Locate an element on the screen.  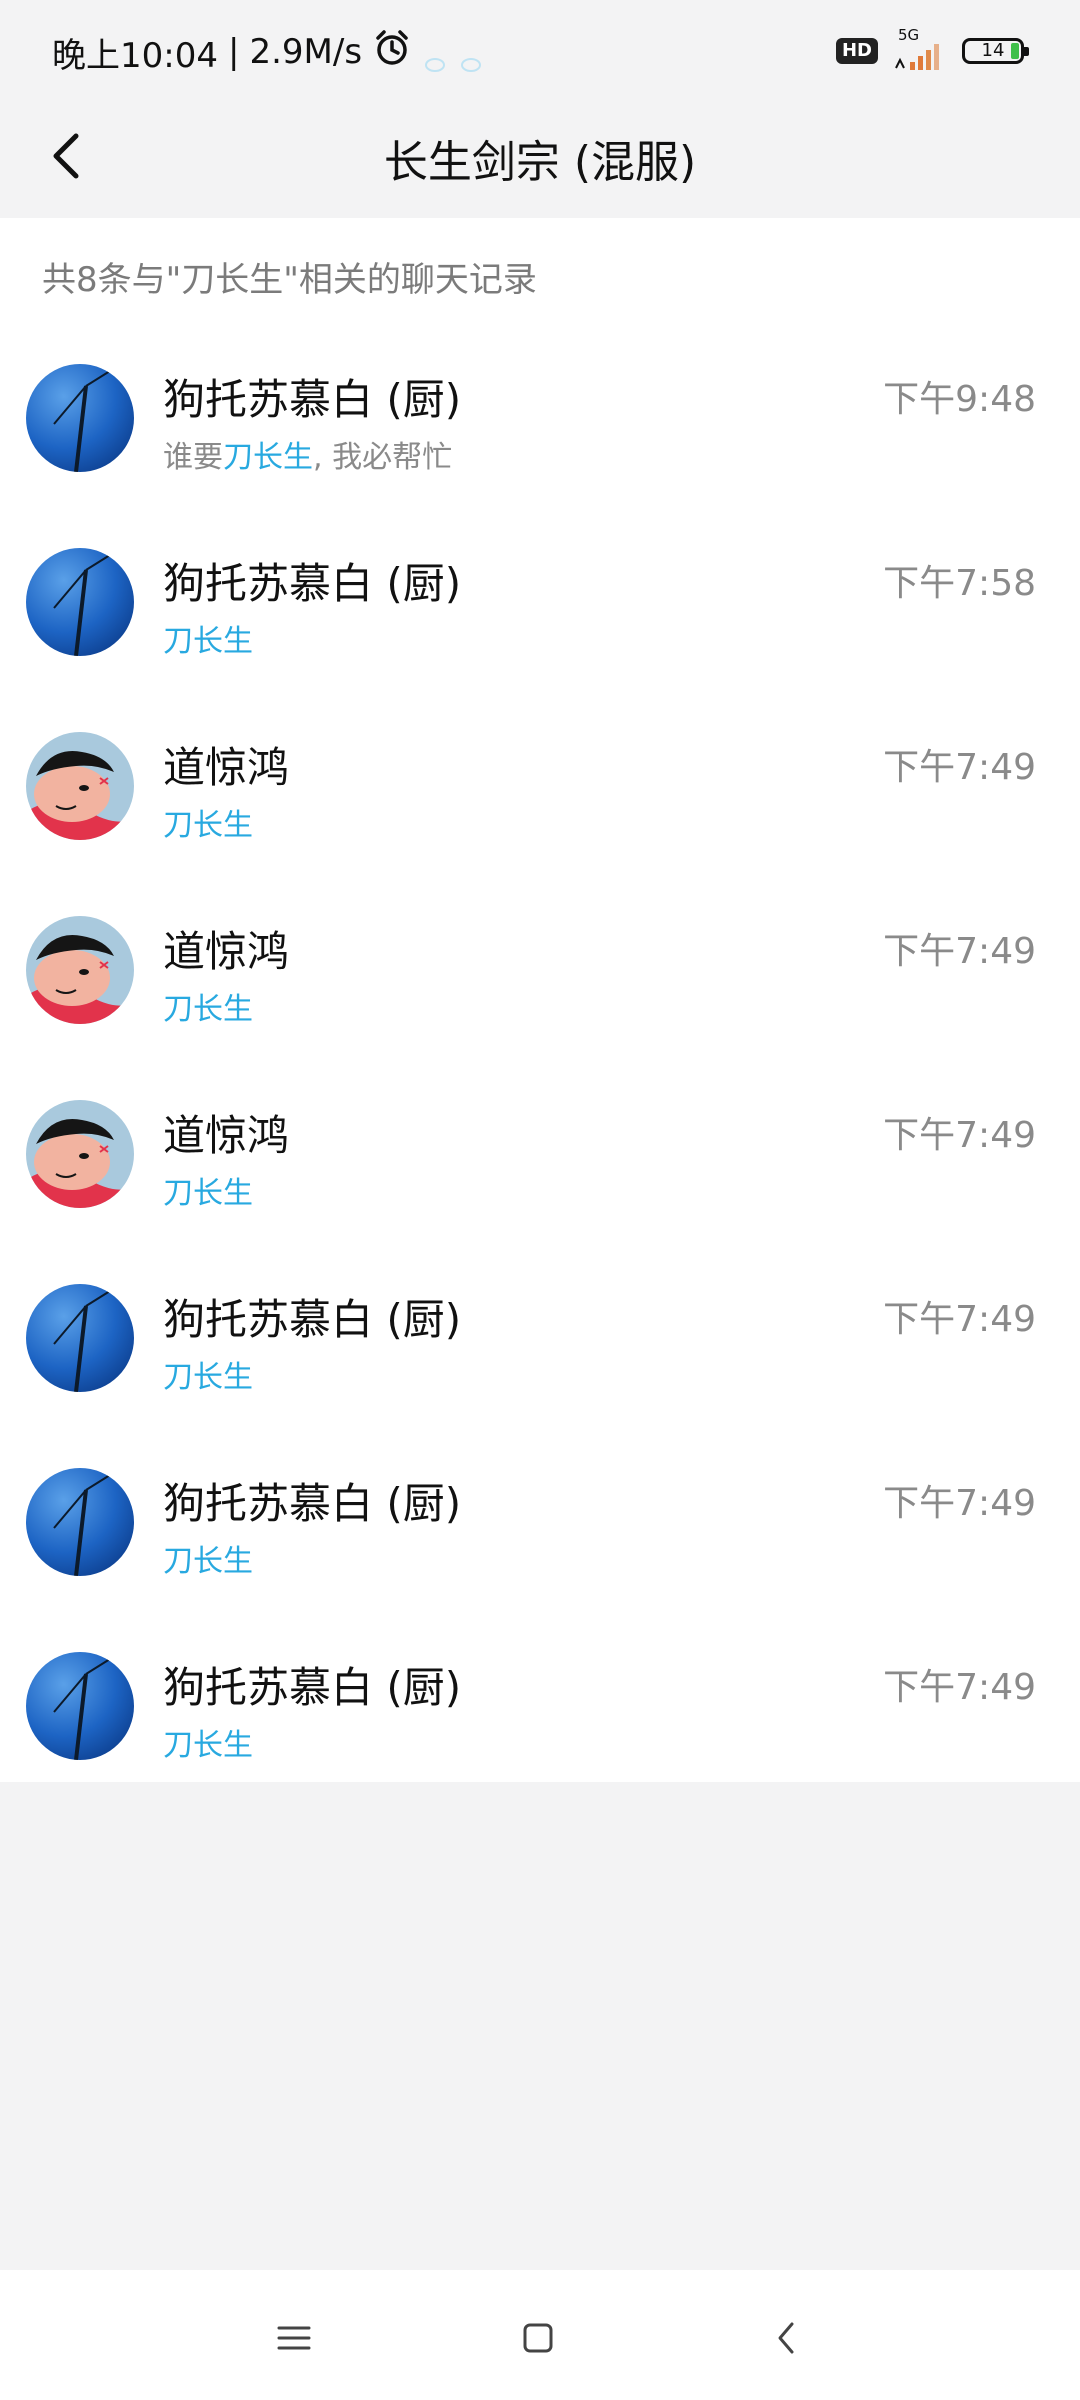
status-right: HD 5G 14 is located at coordinates (932, 50).